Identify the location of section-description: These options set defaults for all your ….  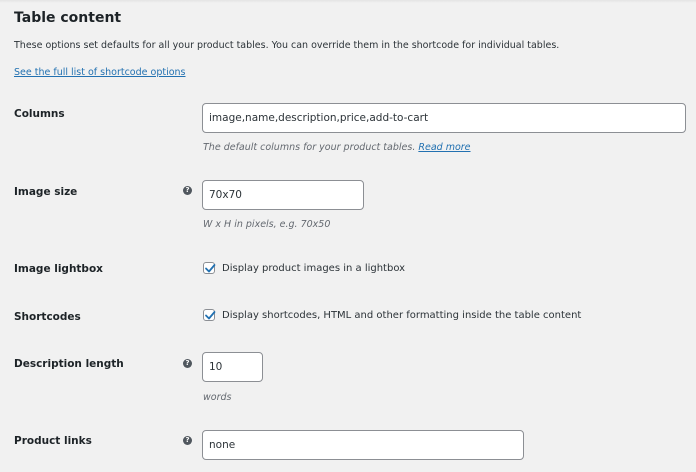
(287, 45).